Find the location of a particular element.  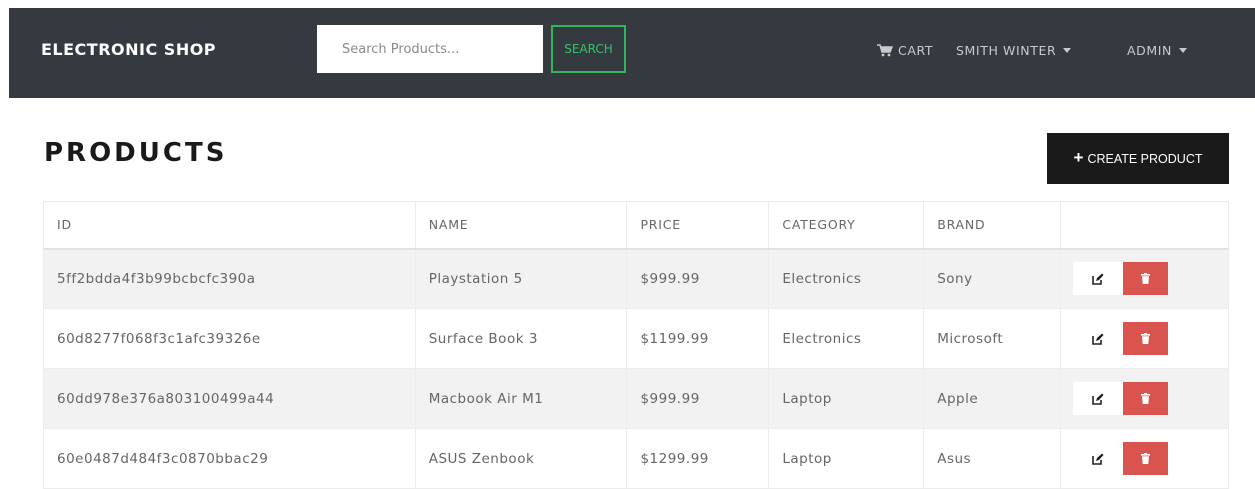

cell-brand: Apple is located at coordinates (992, 398).